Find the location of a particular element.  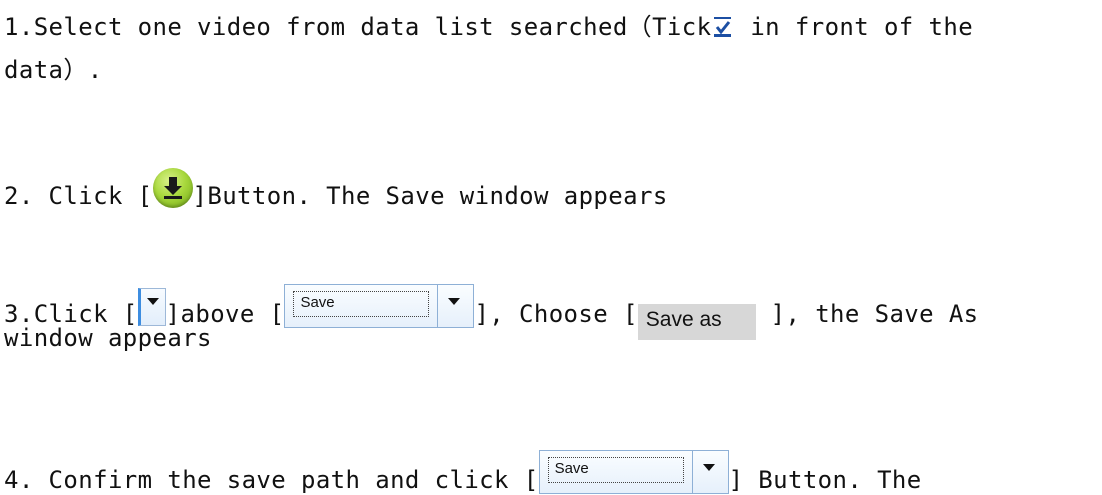

step-4-text: 4. Confirm the save path and click [ is located at coordinates (271, 480).